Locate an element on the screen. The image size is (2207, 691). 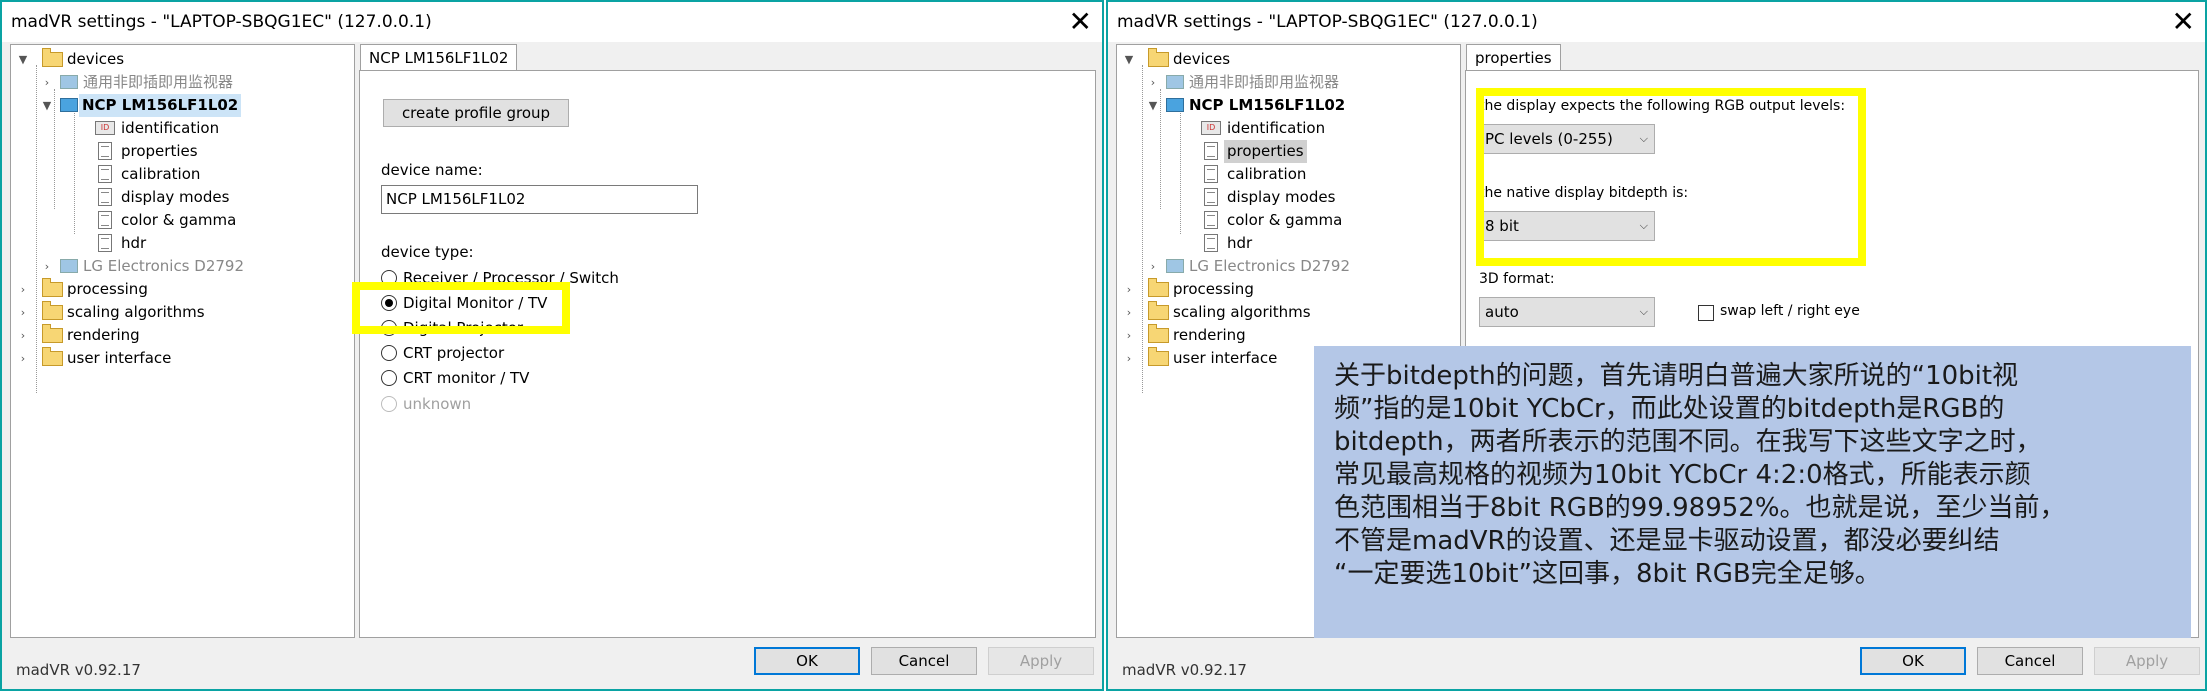
3d-format-select: auto ⌵ is located at coordinates (1567, 312).